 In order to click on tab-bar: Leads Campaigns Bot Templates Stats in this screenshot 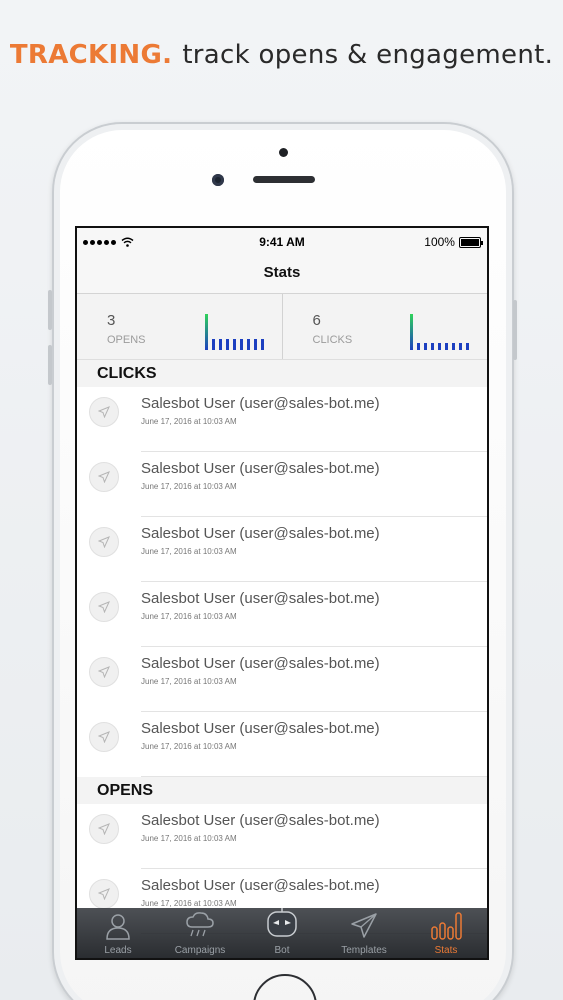, I will do `click(282, 933)`.